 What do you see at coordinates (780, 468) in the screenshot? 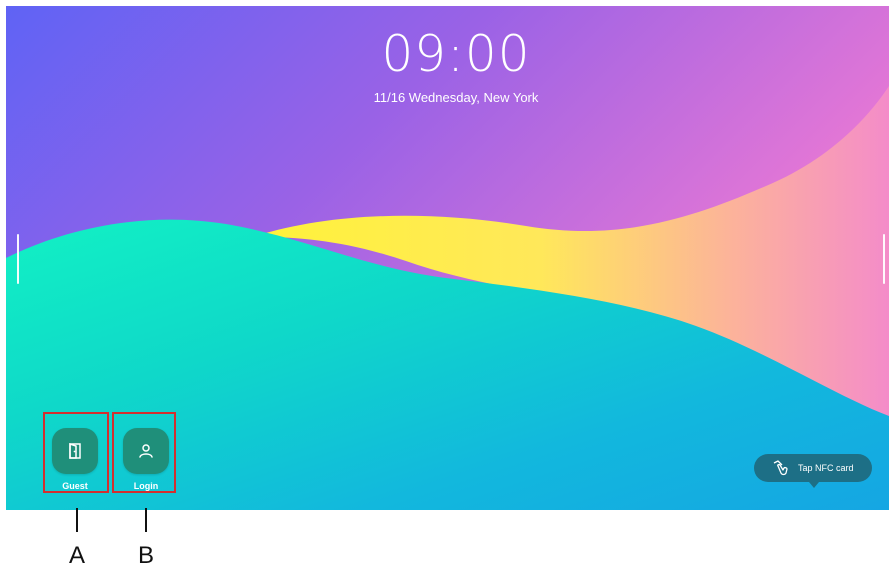
I see `nfc-tap-icon` at bounding box center [780, 468].